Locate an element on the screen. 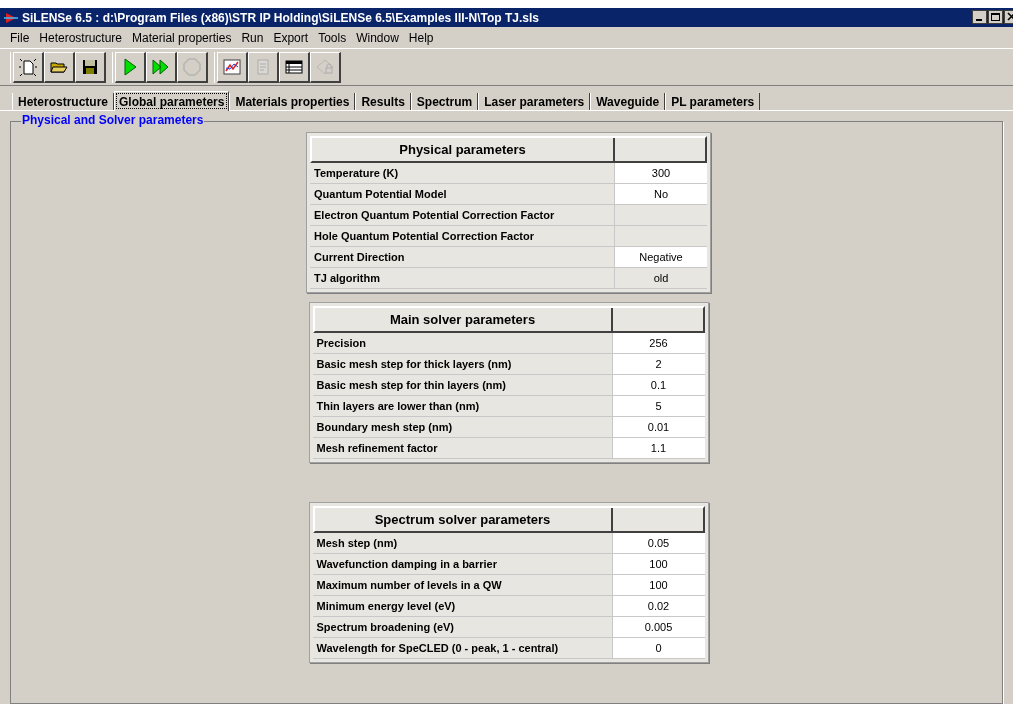 This screenshot has height=704, width=1013. value-field: 256 is located at coordinates (658, 343).